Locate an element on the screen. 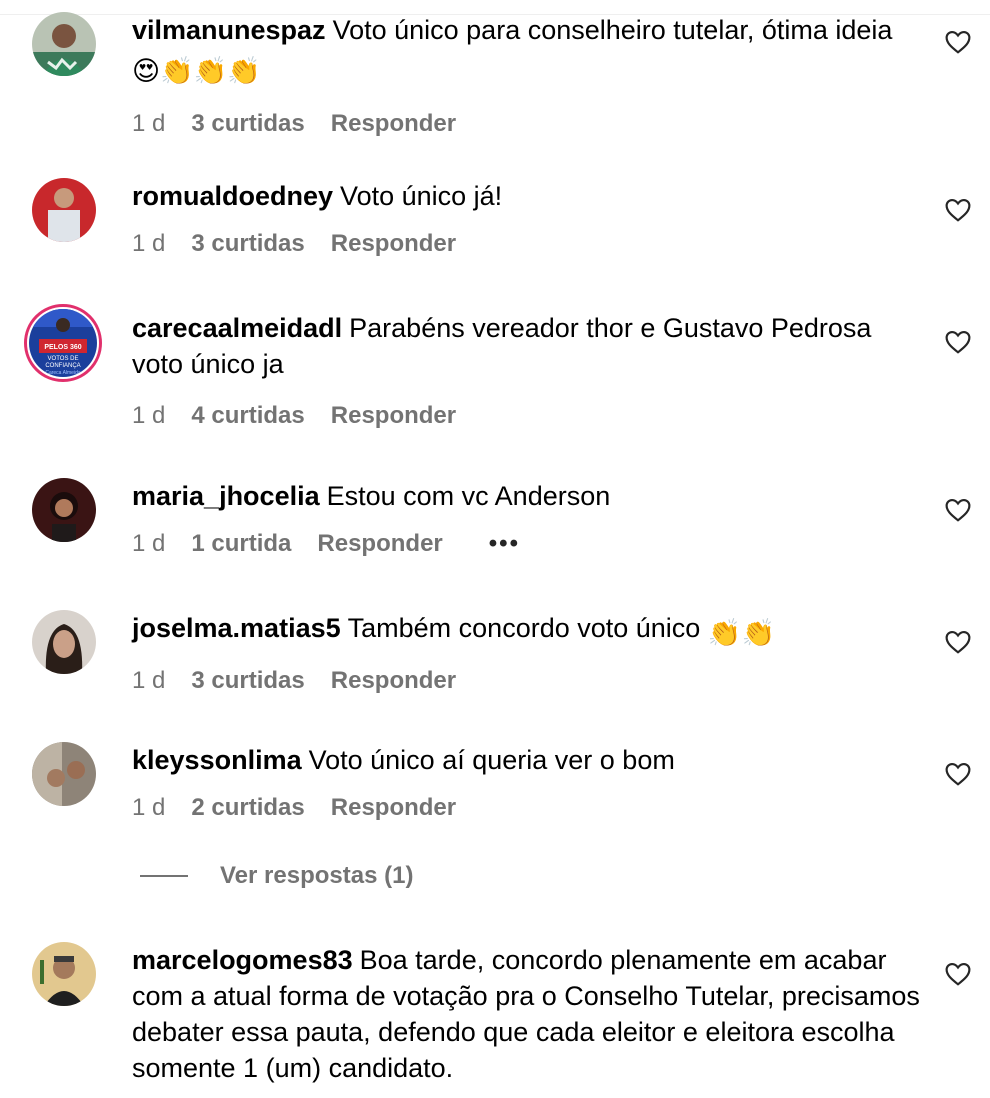 This screenshot has height=1098, width=990. comment-text: maria_jhocelia Estou com vc Anderson is located at coordinates (527, 496).